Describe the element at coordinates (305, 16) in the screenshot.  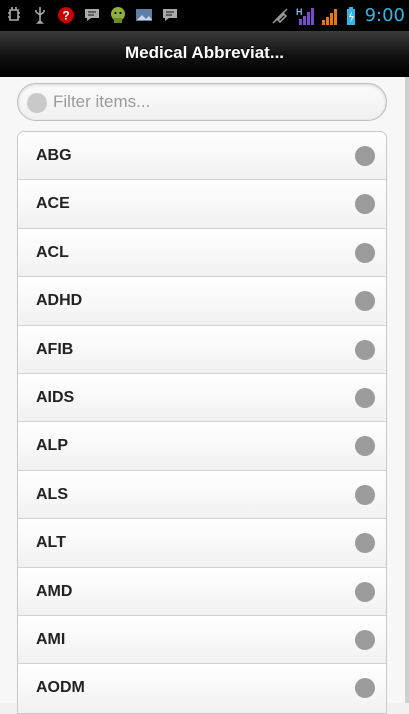
I see `signal-h-icon: H` at that location.